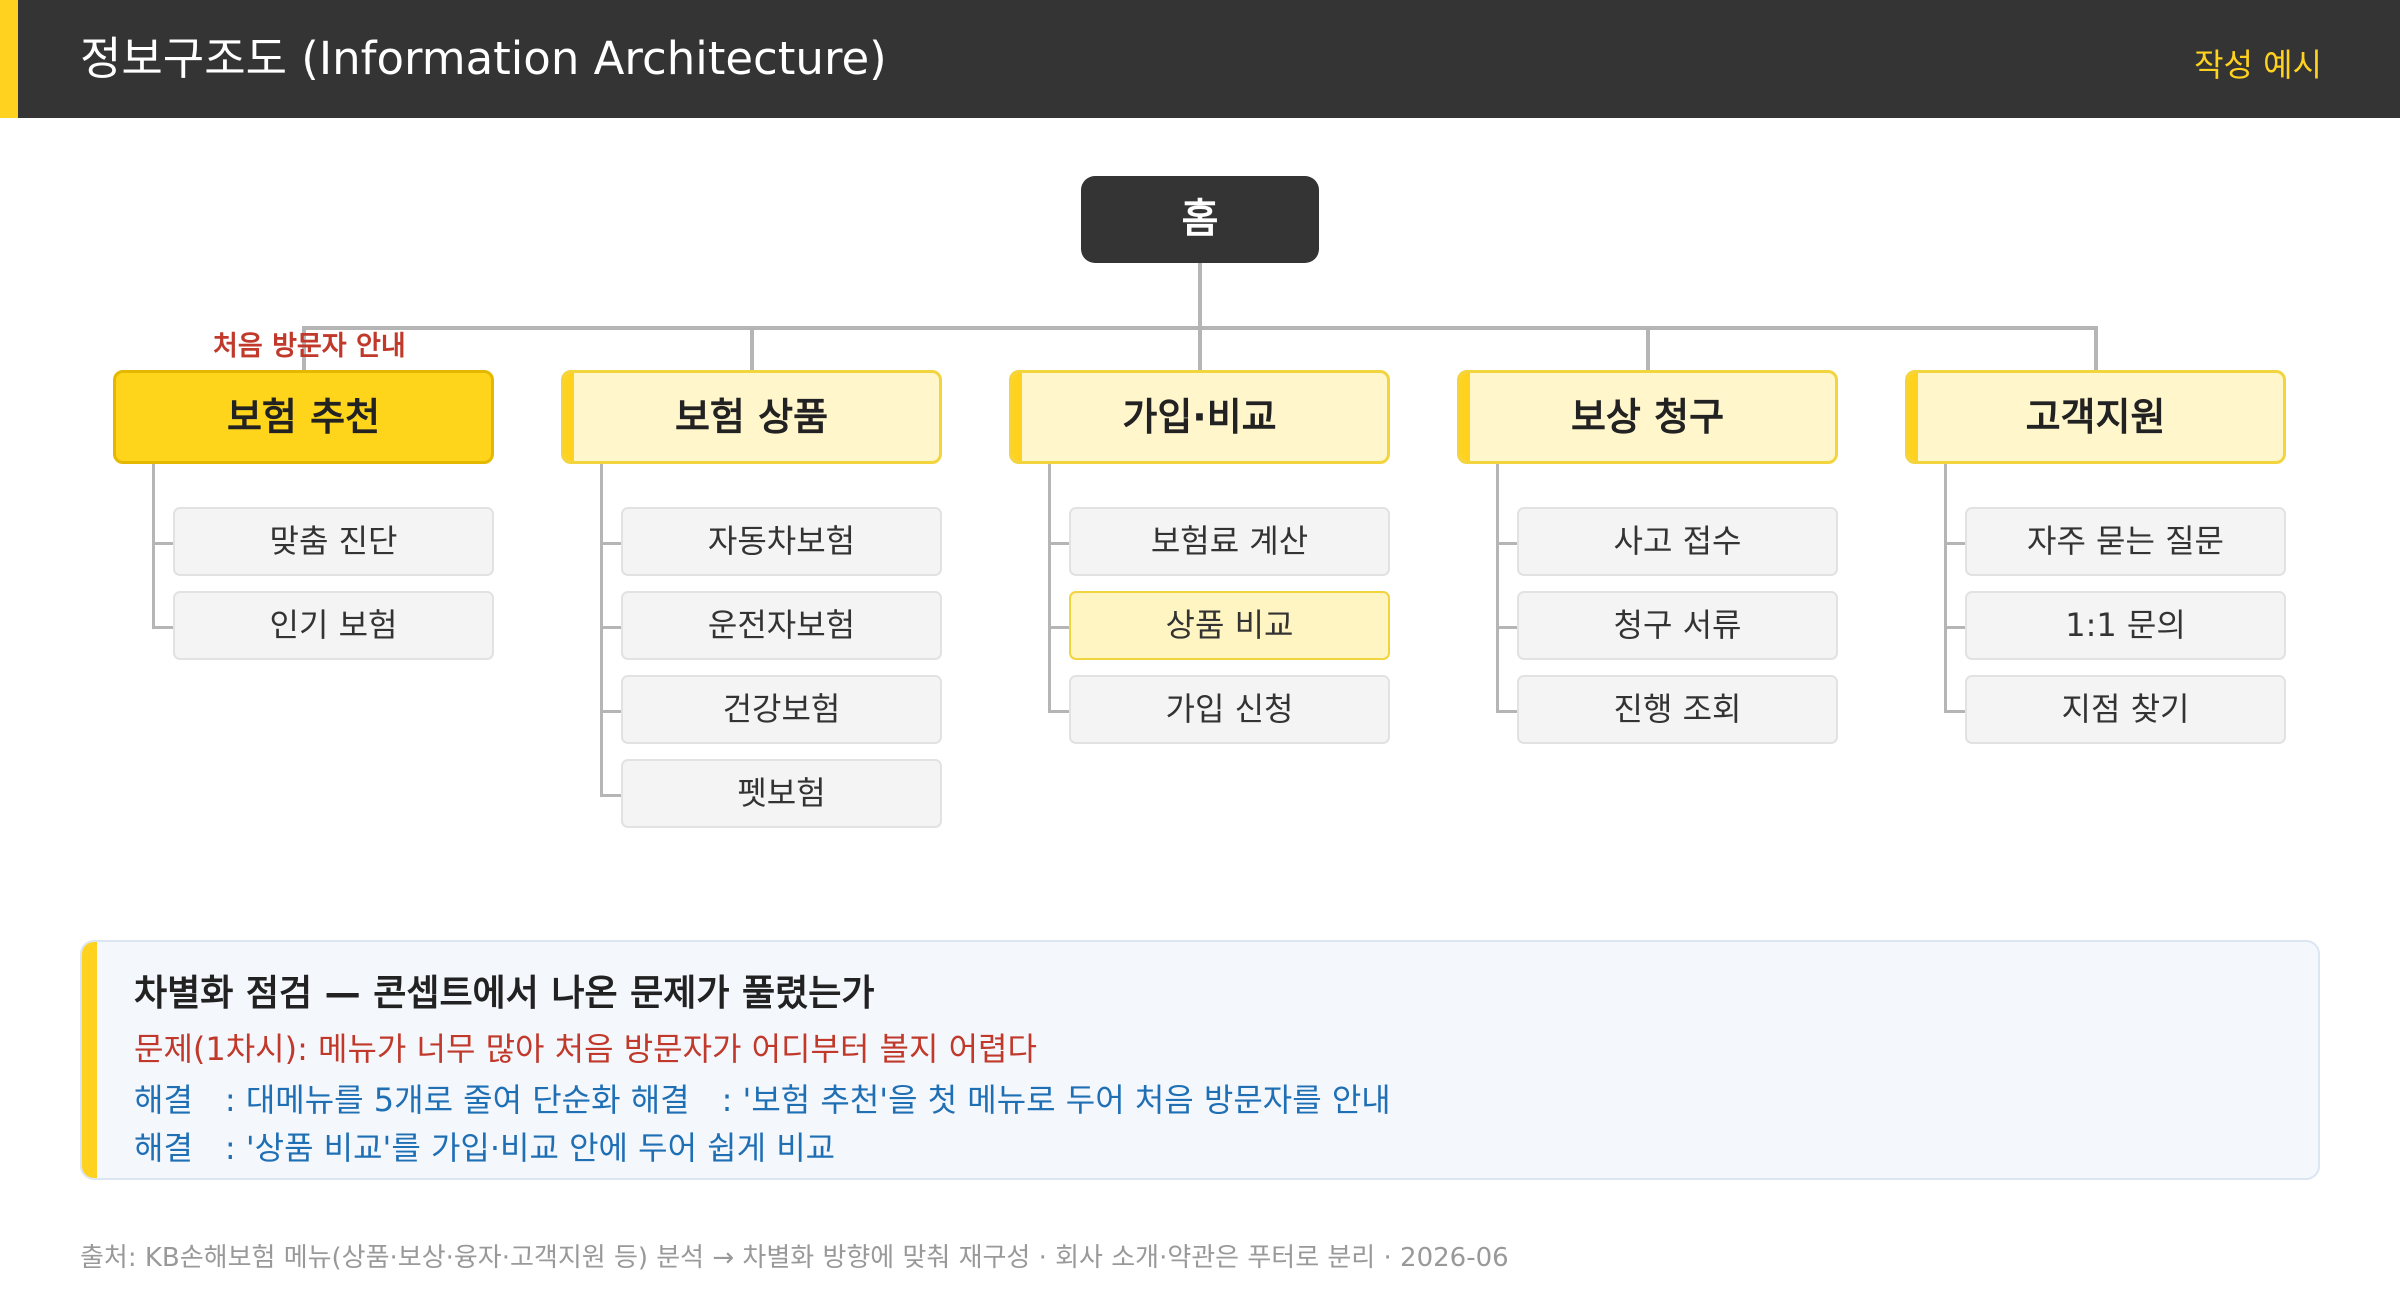  I want to click on category-label: 보상 청구, so click(1647, 417).